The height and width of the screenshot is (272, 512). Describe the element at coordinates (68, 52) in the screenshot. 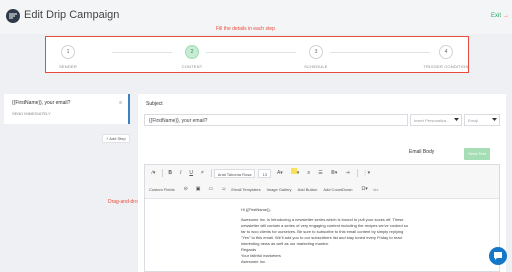

I see `step-number: 1` at that location.